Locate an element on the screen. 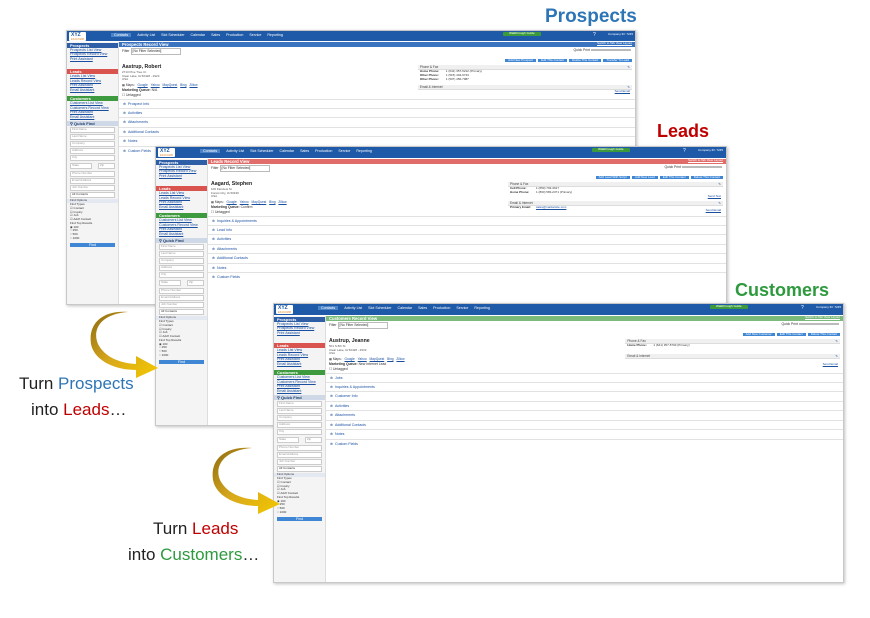  email-link: sales@marketsite.com is located at coordinates (551, 207).